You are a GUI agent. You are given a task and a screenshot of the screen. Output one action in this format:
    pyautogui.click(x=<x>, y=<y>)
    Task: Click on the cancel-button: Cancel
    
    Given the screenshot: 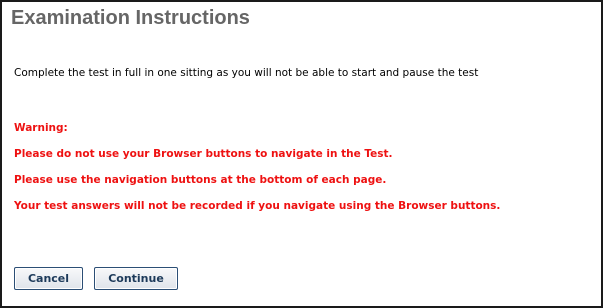 What is the action you would take?
    pyautogui.click(x=48, y=278)
    